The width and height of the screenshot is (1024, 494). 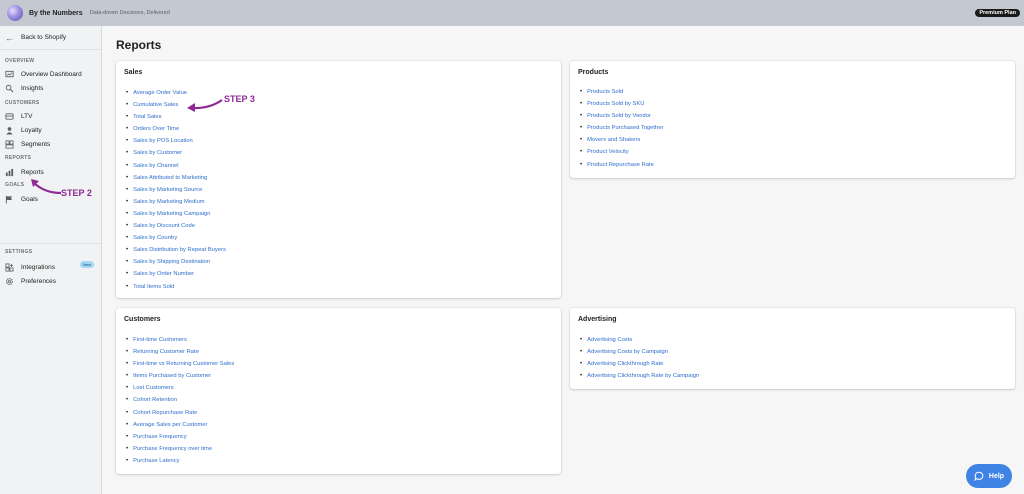 What do you see at coordinates (139, 45) in the screenshot?
I see `page-title: Reports` at bounding box center [139, 45].